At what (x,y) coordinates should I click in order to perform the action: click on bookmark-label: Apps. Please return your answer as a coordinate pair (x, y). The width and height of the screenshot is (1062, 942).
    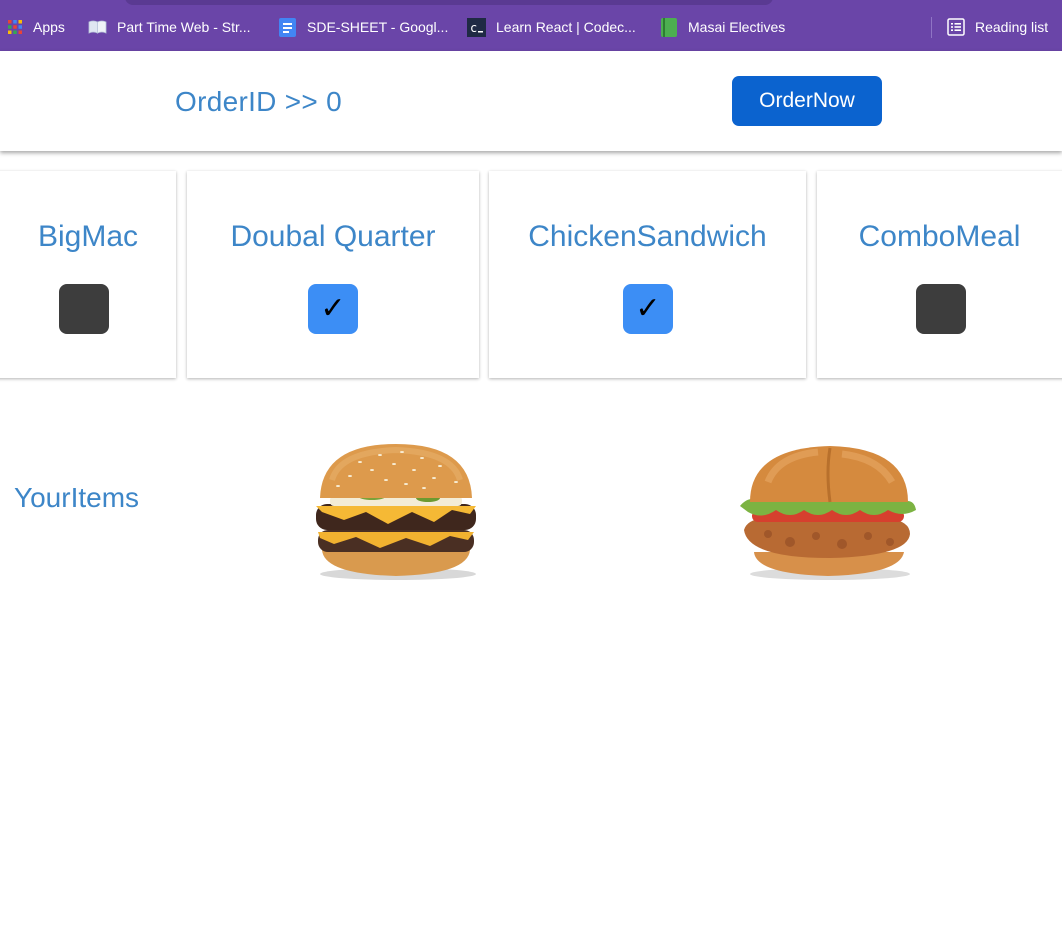
    Looking at the image, I should click on (49, 27).